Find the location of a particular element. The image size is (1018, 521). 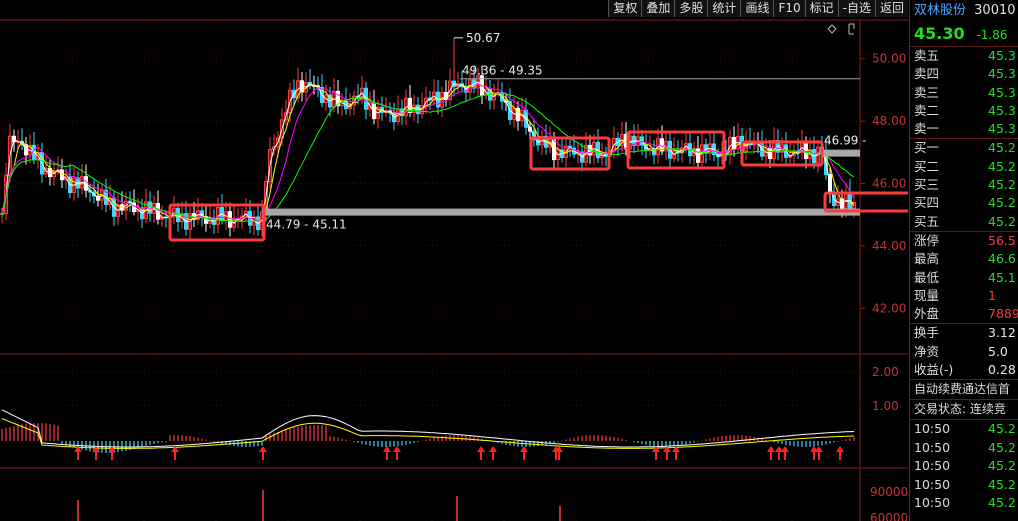

stat-label: 现量 is located at coordinates (927, 295).